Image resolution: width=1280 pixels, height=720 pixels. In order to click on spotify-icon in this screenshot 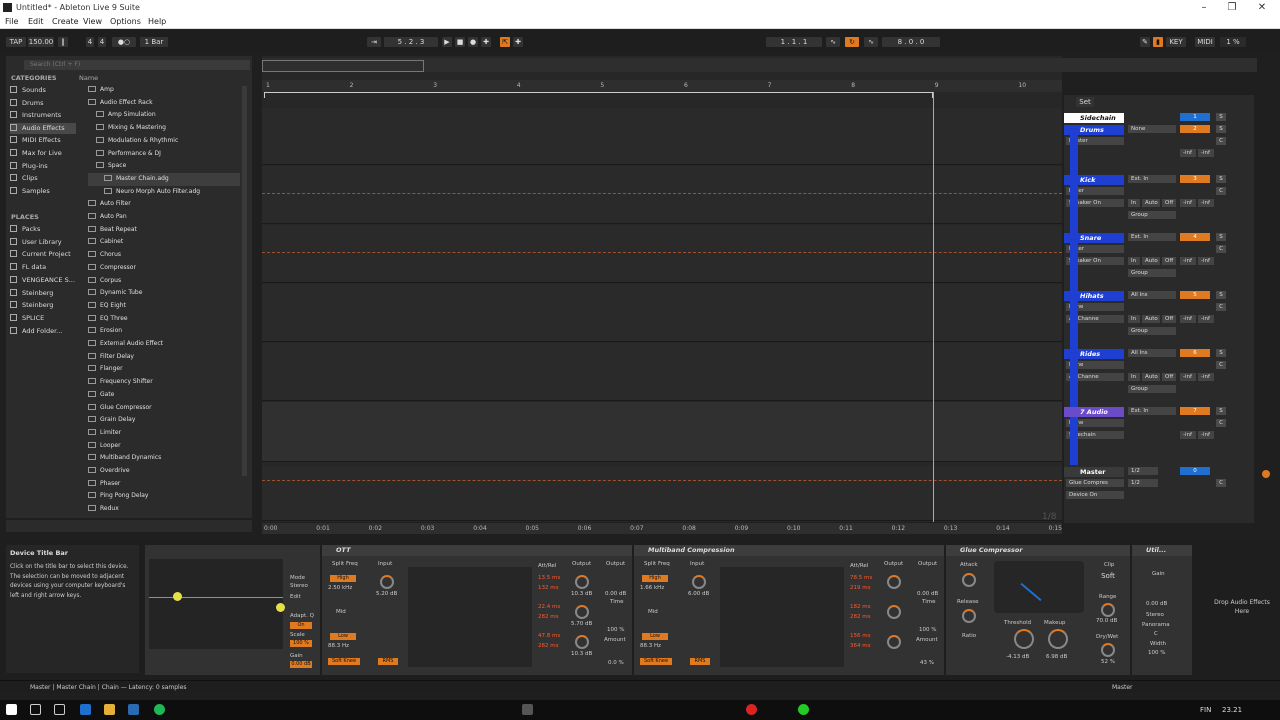, I will do `click(159, 709)`.